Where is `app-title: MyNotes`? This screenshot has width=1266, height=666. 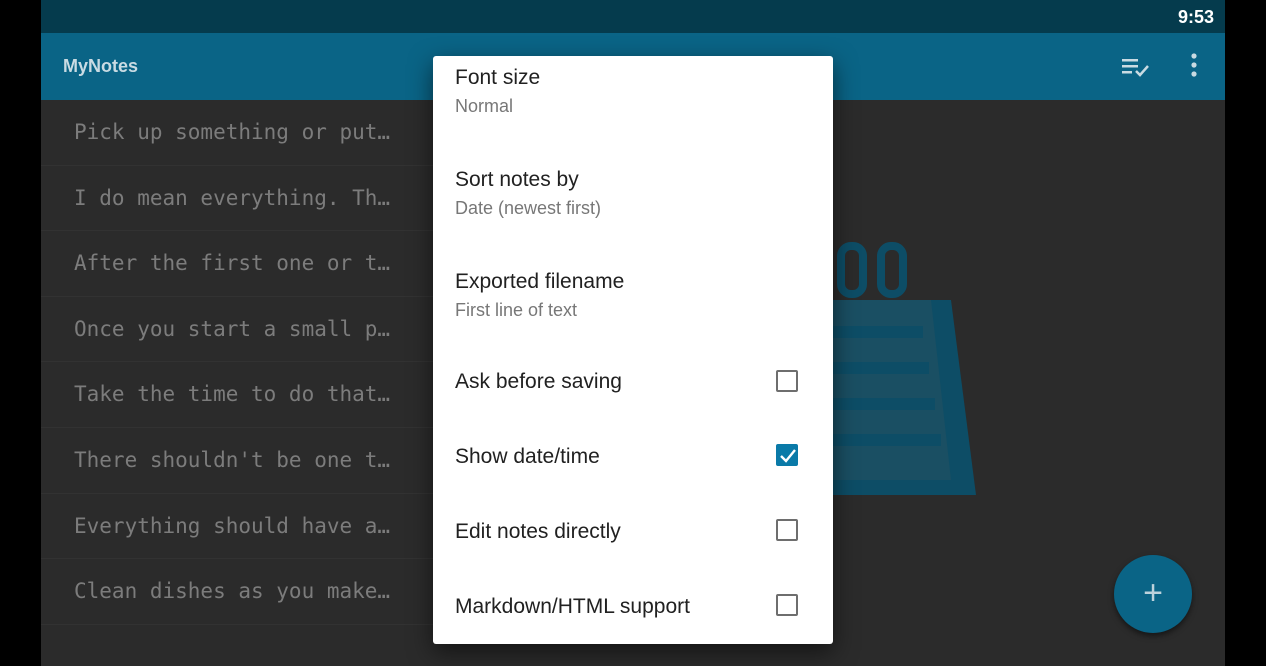
app-title: MyNotes is located at coordinates (101, 66).